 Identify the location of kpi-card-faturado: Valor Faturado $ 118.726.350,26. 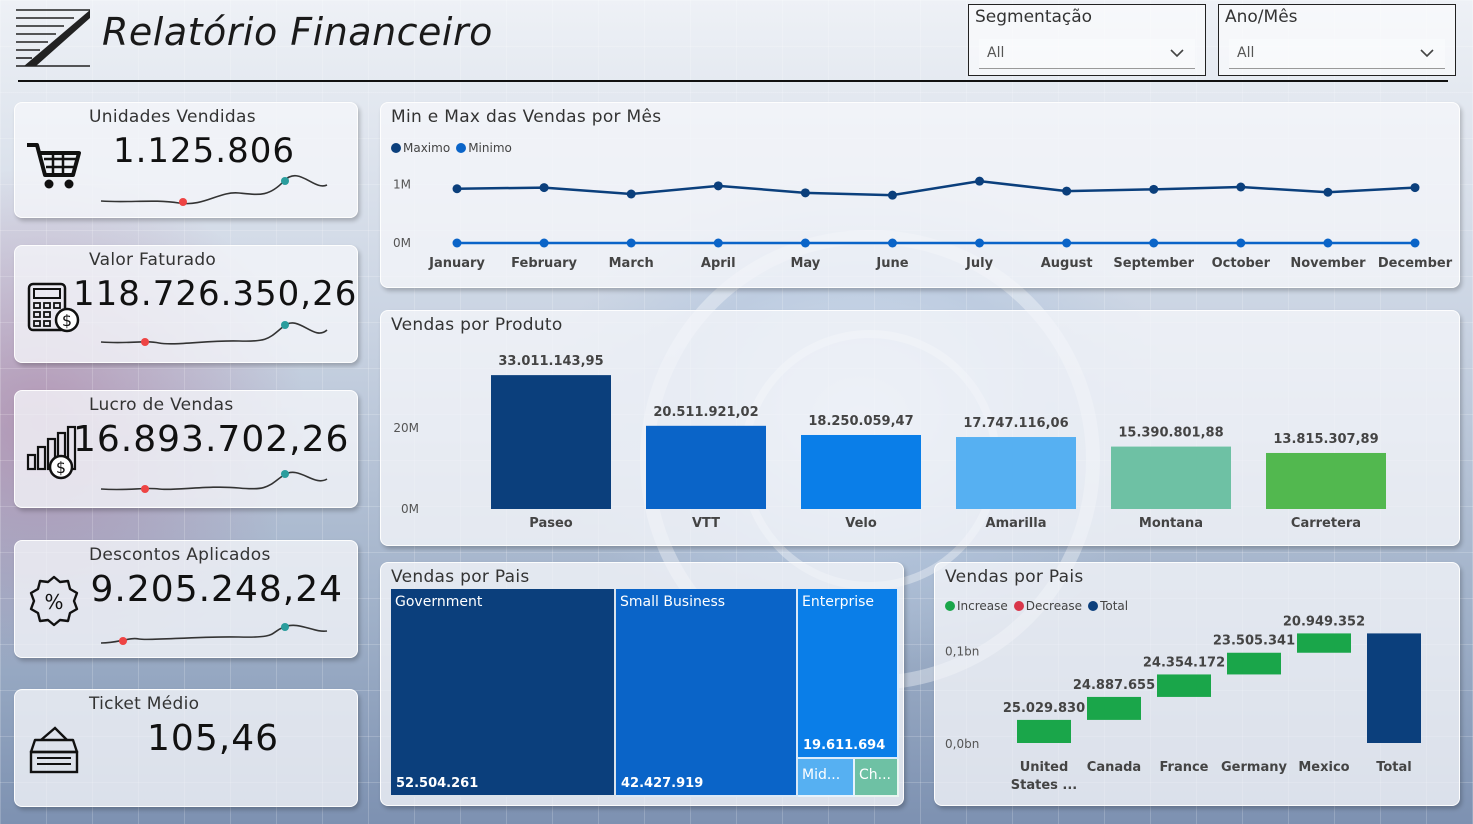
(186, 304).